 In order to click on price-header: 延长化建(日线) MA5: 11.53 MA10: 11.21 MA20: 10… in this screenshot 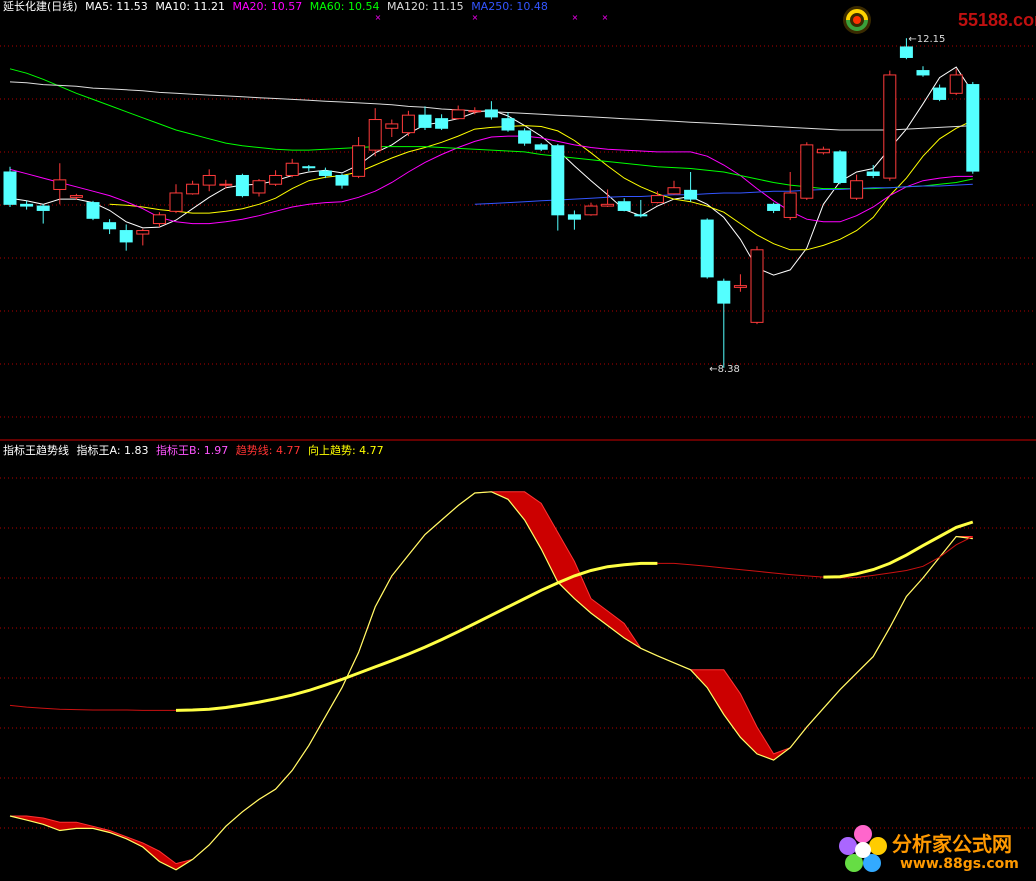, I will do `click(277, 6)`.